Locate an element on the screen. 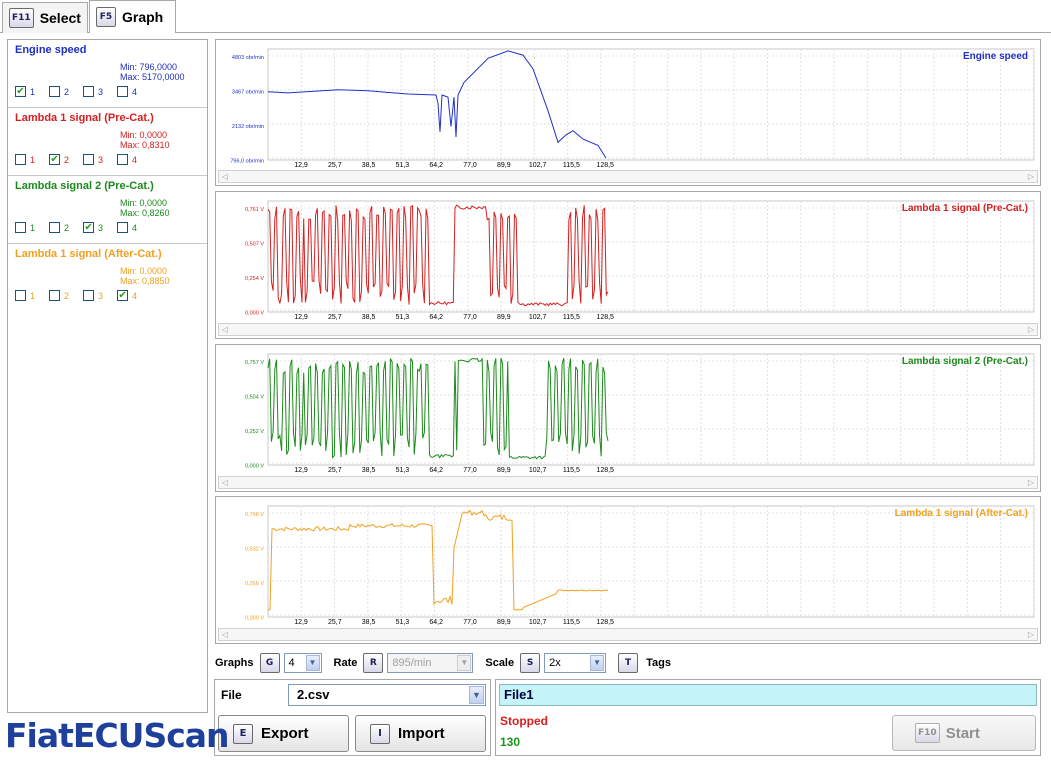 The width and height of the screenshot is (1051, 768). graph-checkbox-2: ✔ 2 is located at coordinates (59, 159).